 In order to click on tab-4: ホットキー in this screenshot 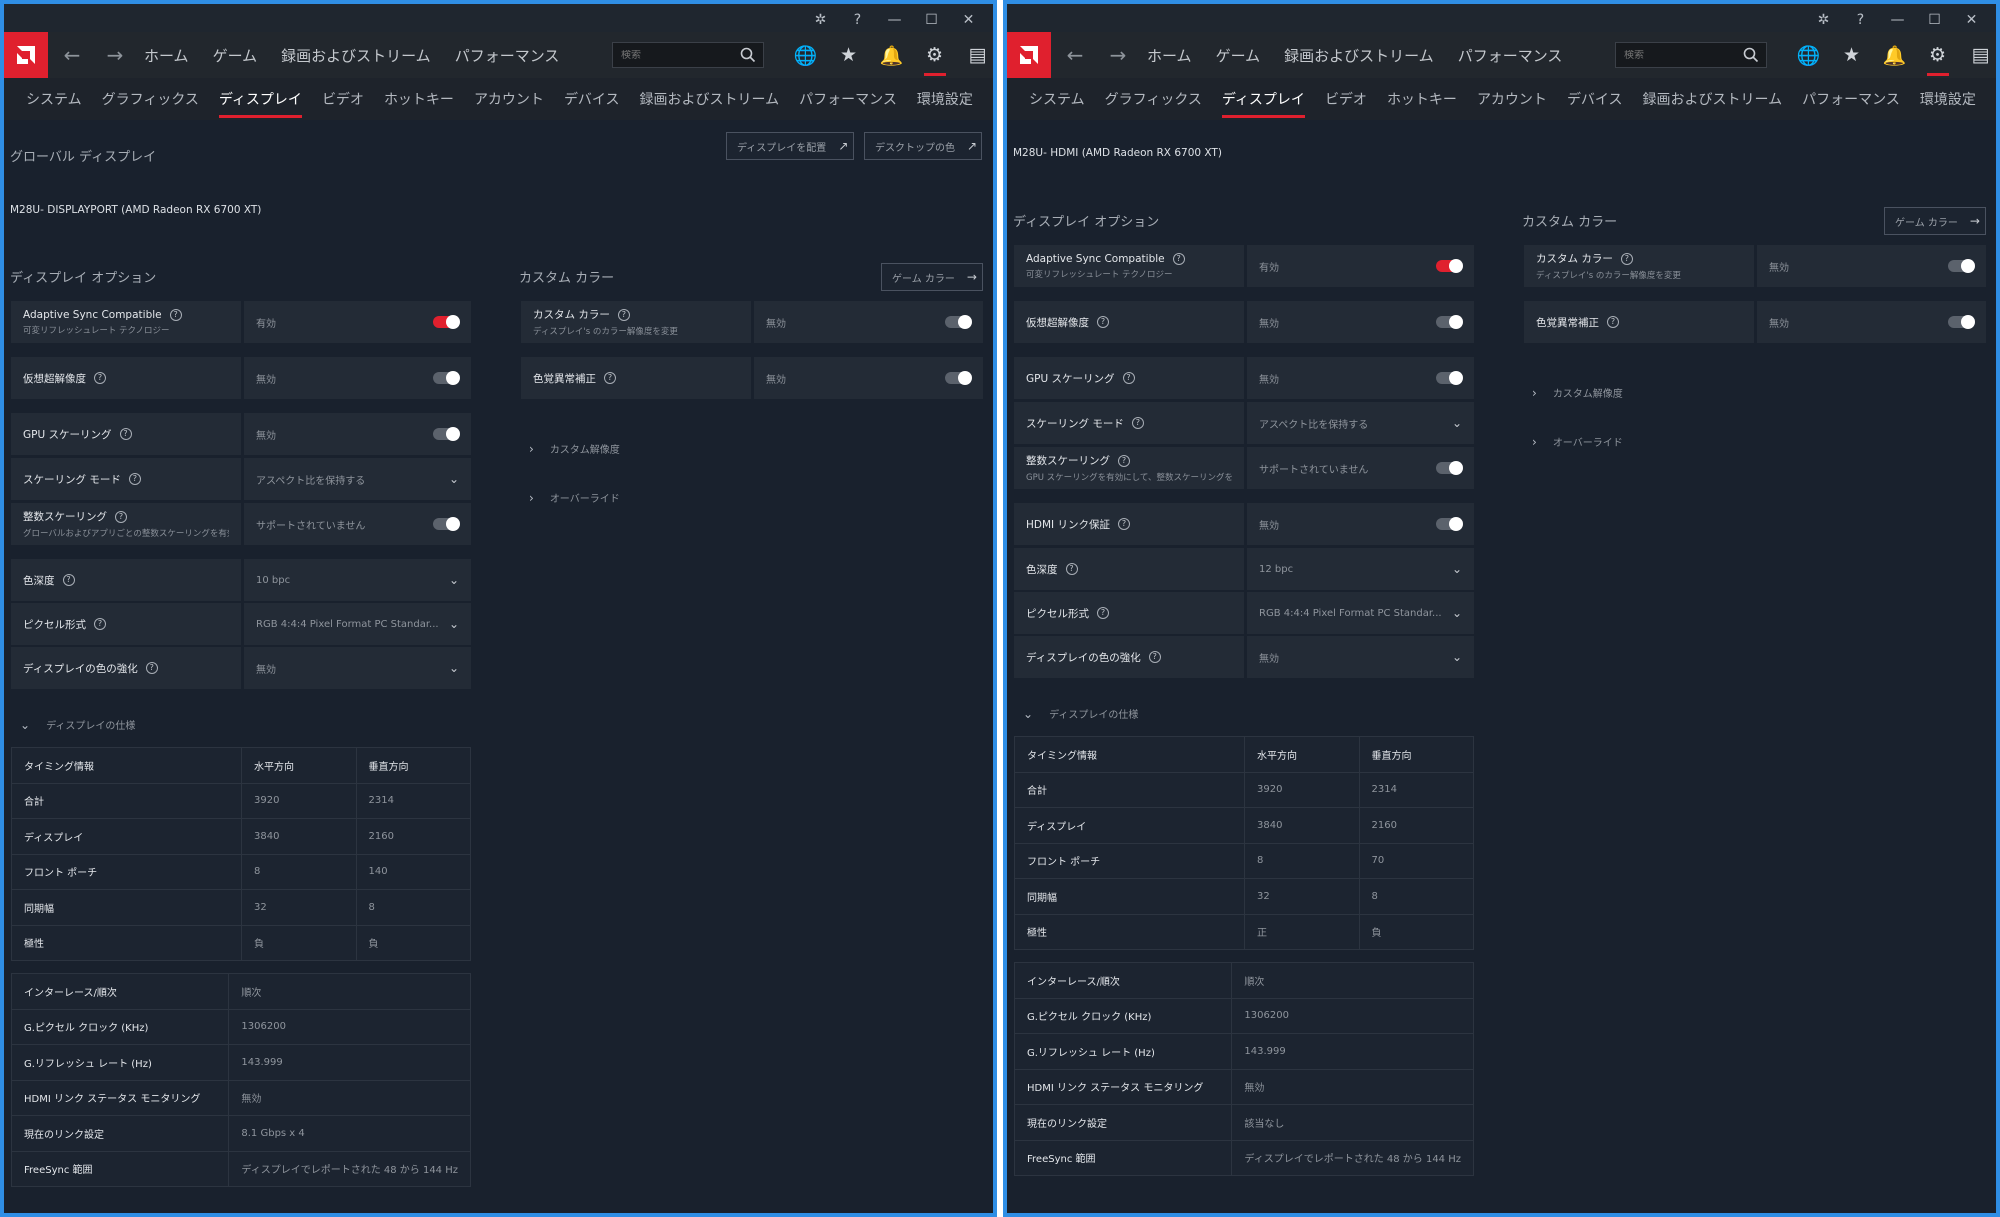, I will do `click(419, 99)`.